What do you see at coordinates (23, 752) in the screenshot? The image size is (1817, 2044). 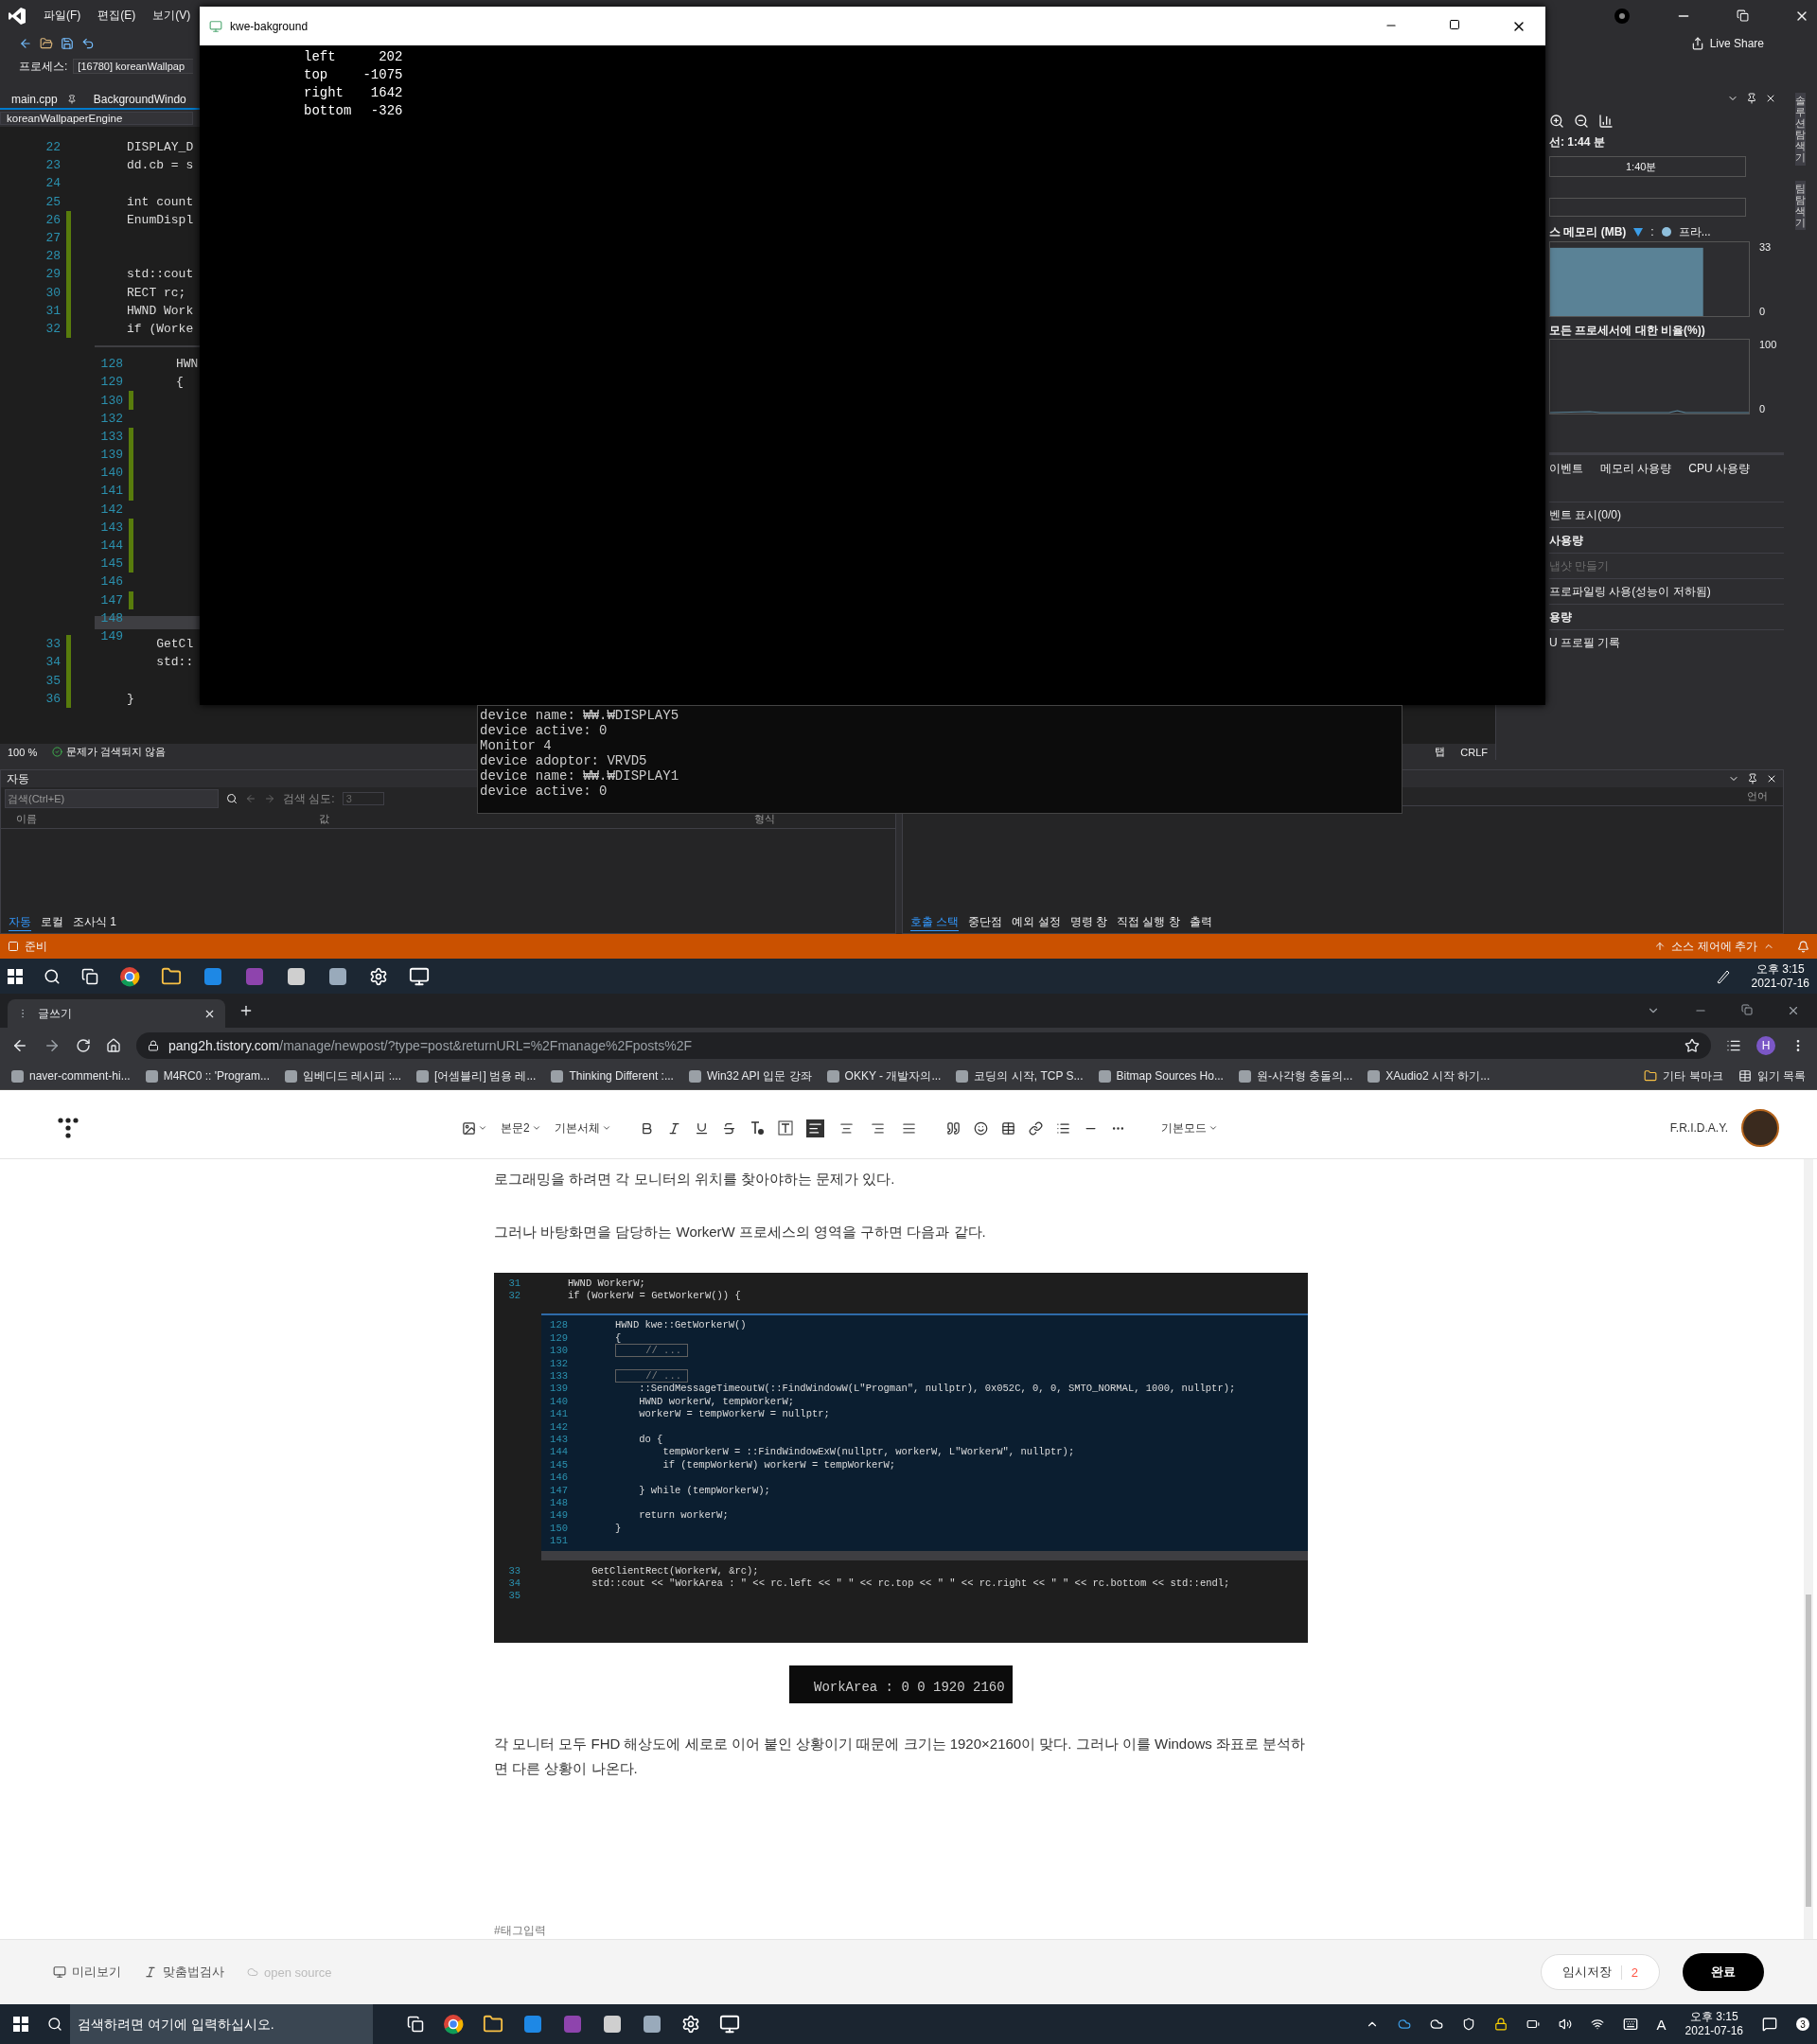 I see `zoom-dropdown: 100 %` at bounding box center [23, 752].